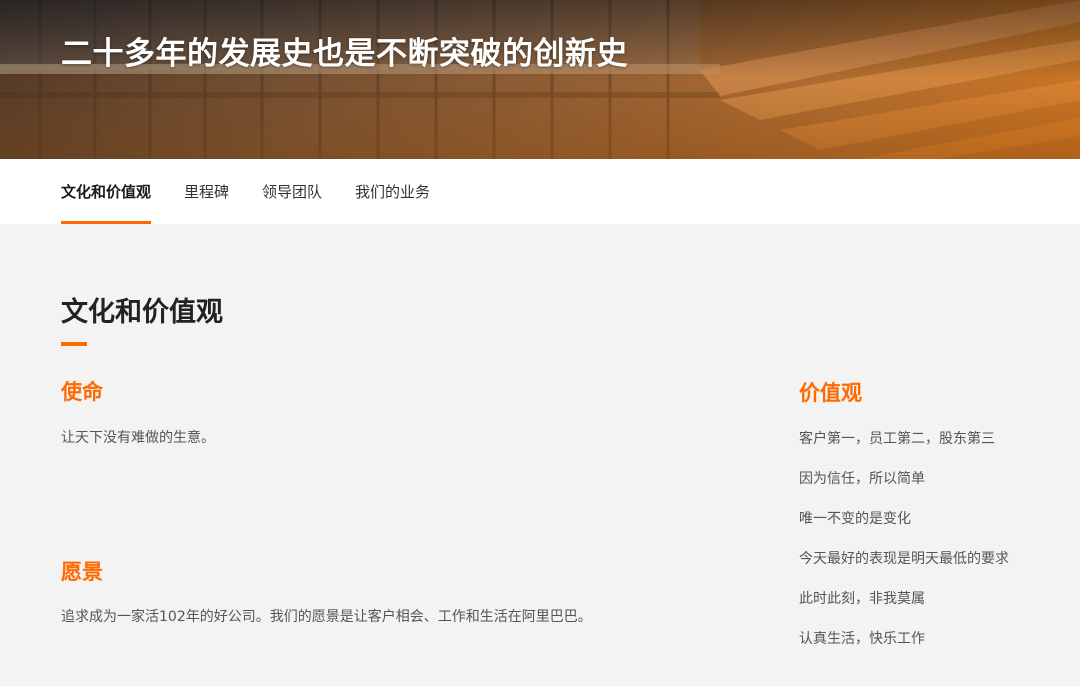  I want to click on section-title: 文化和价值观, so click(142, 312).